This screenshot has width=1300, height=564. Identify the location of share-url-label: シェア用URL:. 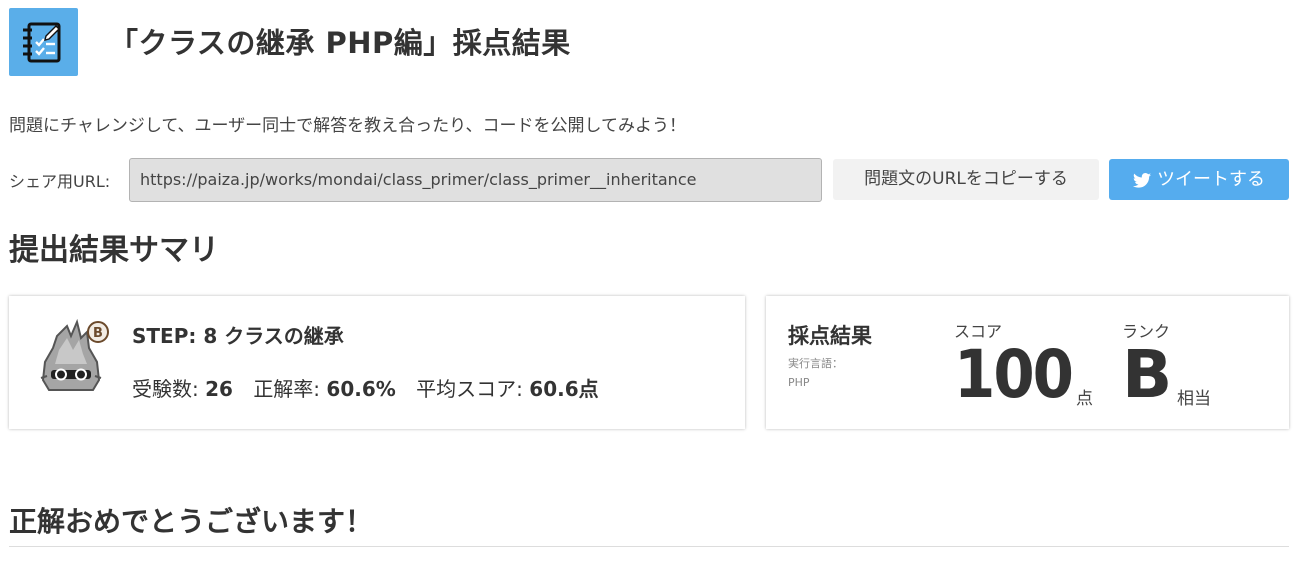
(60, 181).